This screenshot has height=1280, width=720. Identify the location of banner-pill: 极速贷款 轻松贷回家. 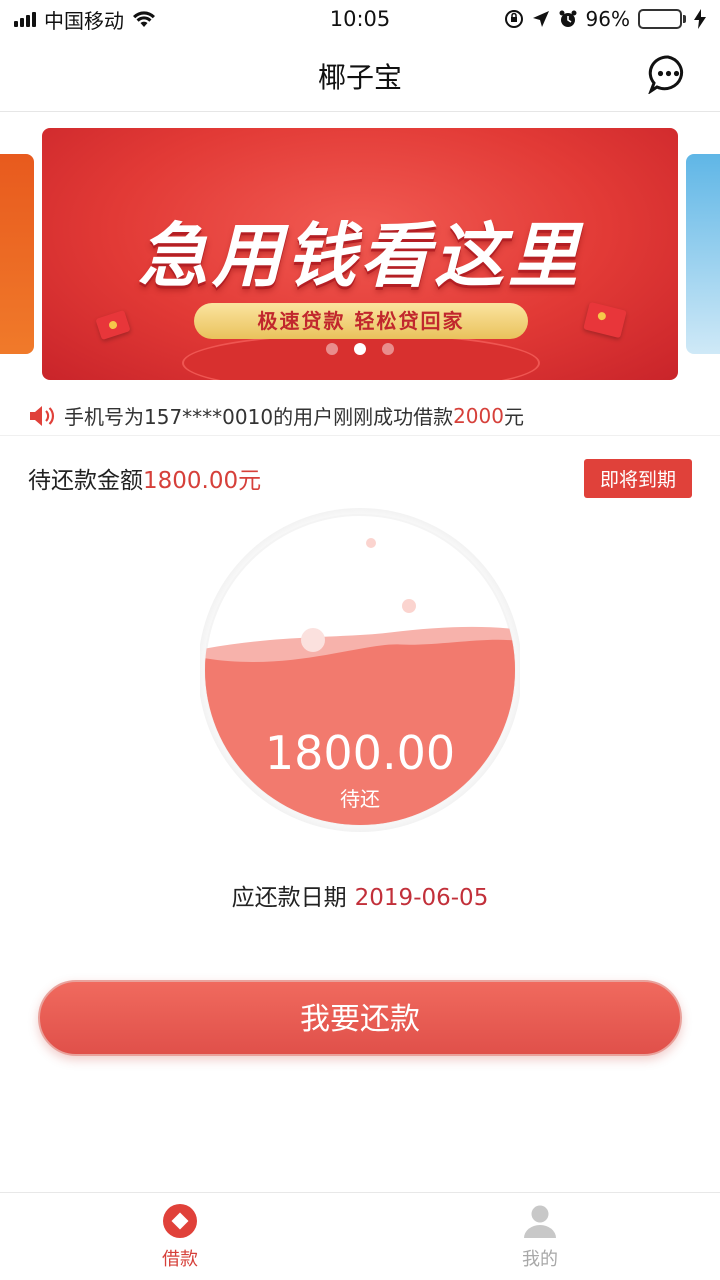
(361, 321).